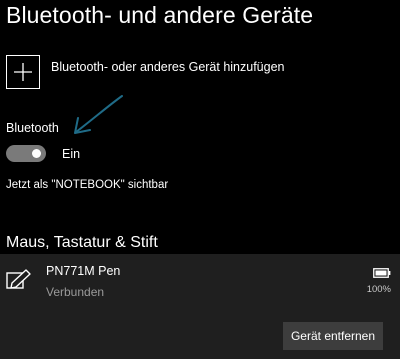  I want to click on device-name: PN771M Pen, so click(83, 271).